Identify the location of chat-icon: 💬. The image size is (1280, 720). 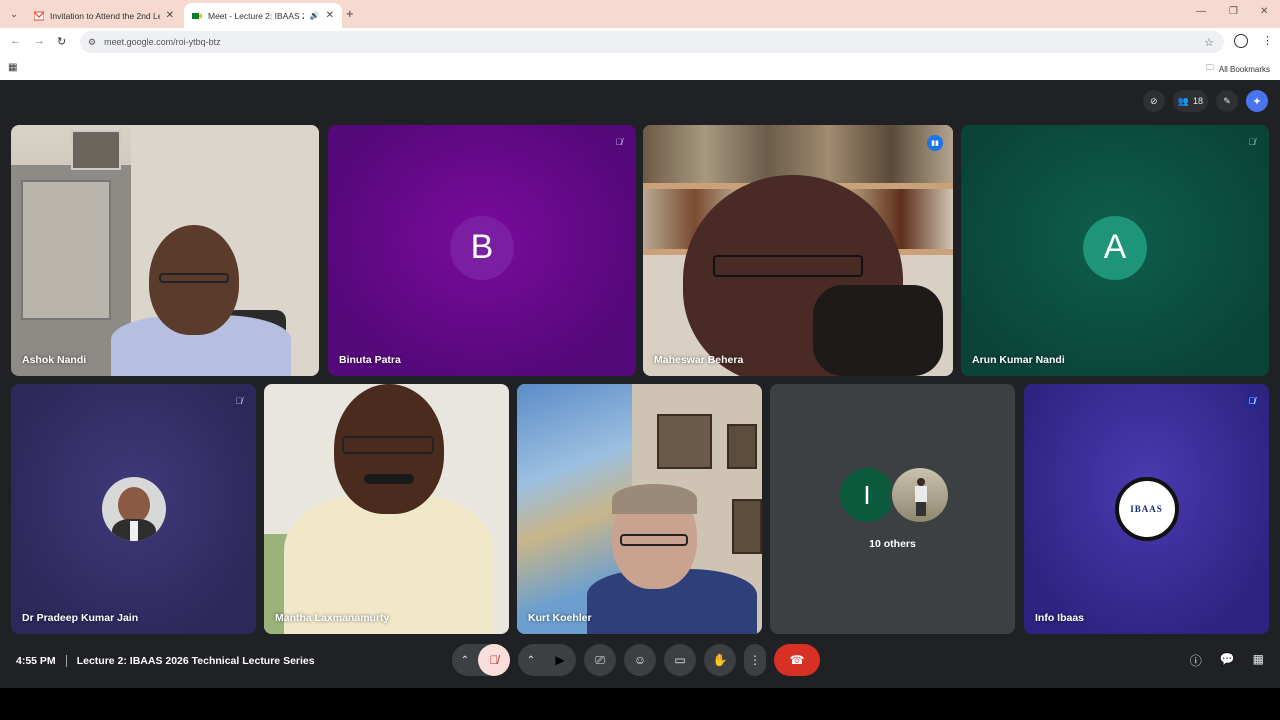
(1227, 660).